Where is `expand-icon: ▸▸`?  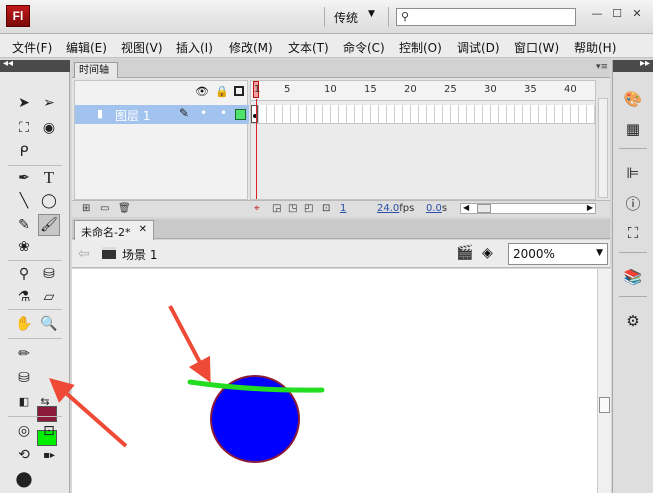
expand-icon: ▸▸ is located at coordinates (645, 63).